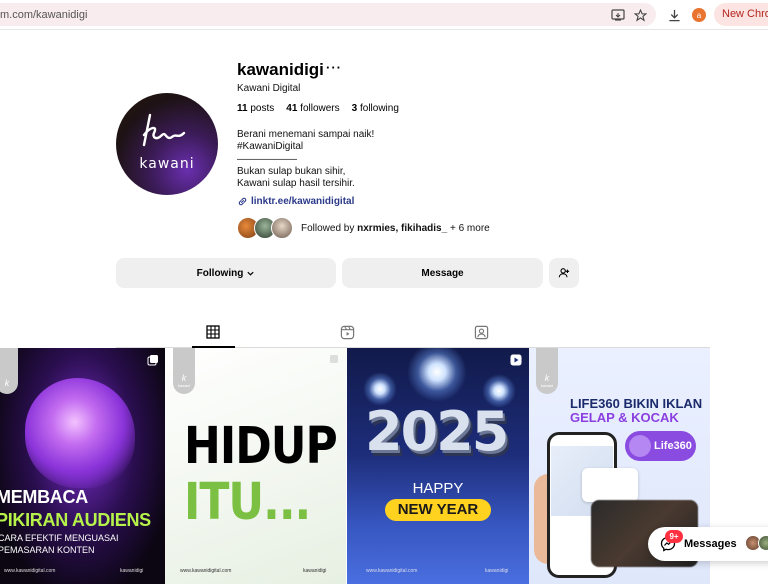 The height and width of the screenshot is (584, 768). What do you see at coordinates (267, 228) in the screenshot?
I see `followed-by-avatars` at bounding box center [267, 228].